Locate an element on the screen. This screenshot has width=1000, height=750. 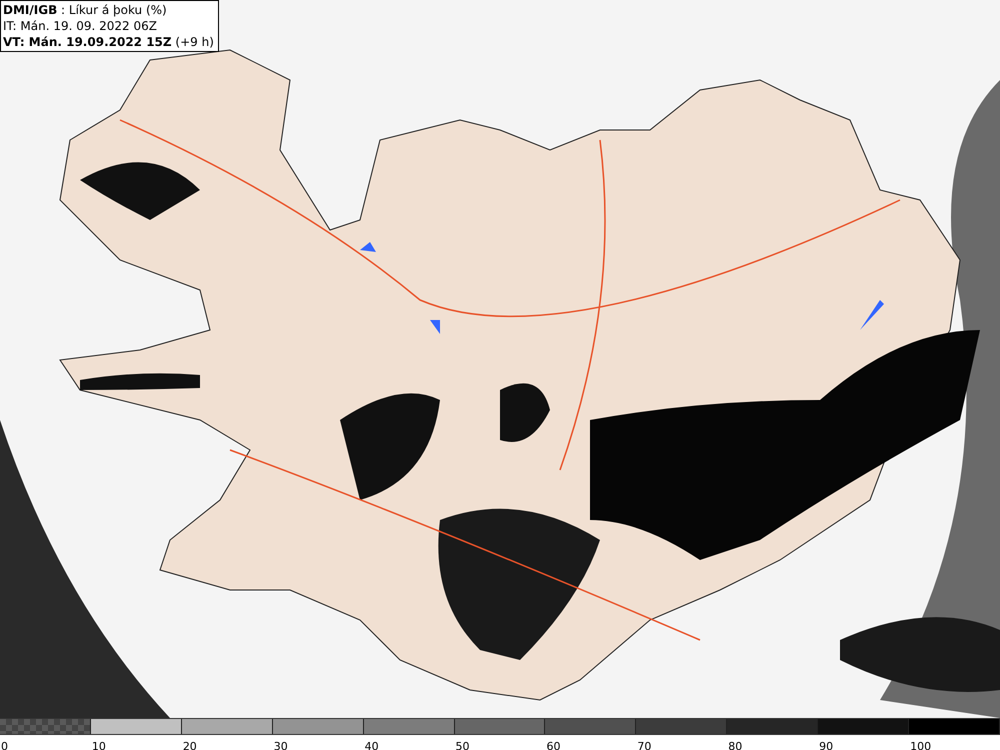
legend-label: 30 is located at coordinates (280, 745).